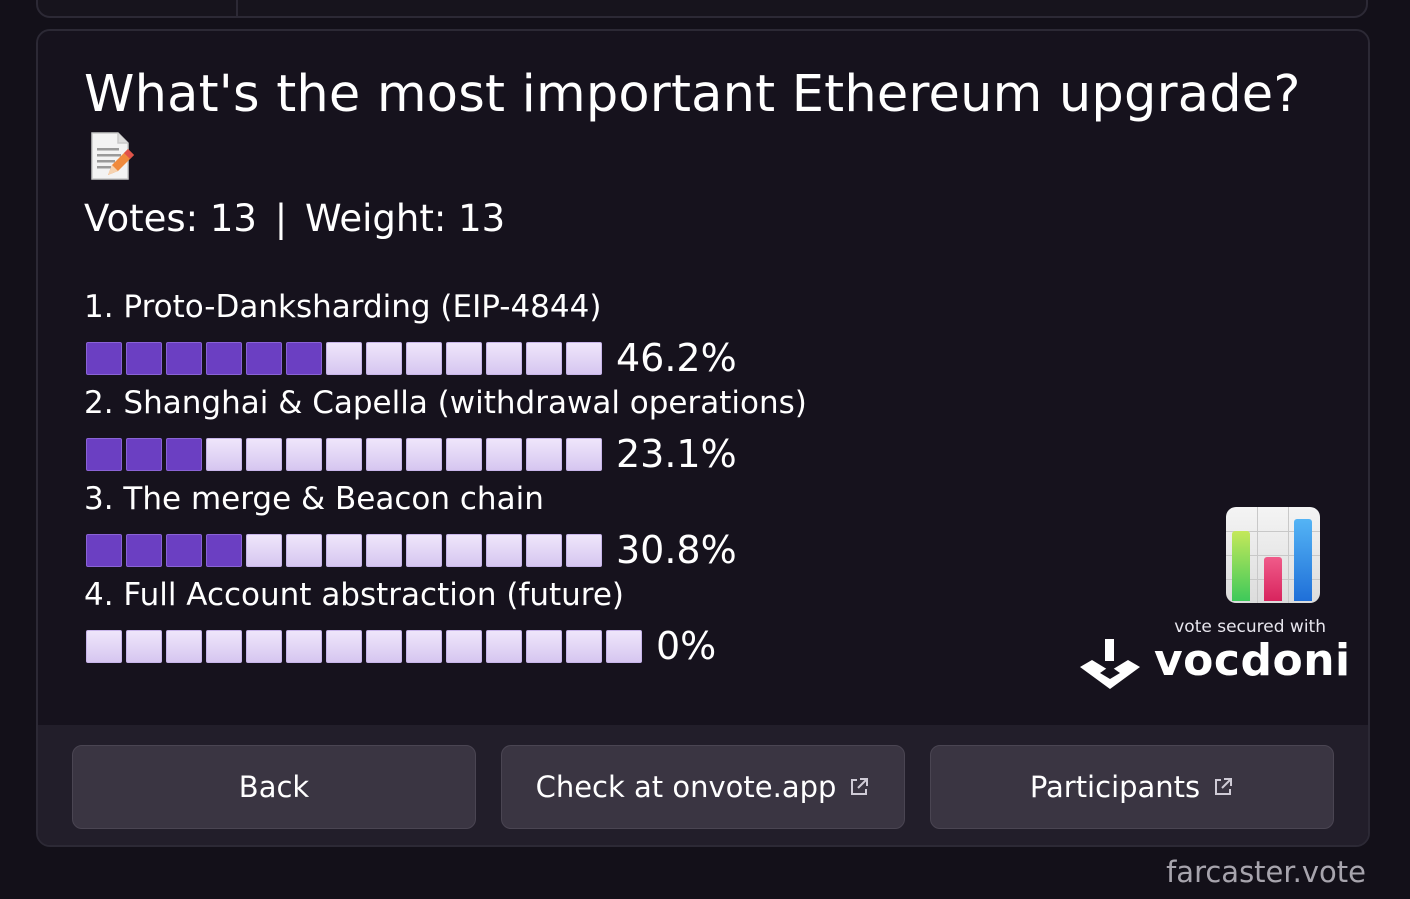  What do you see at coordinates (343, 307) in the screenshot?
I see `option-1-label: 1. Proto-Danksharding (EIP-4844)` at bounding box center [343, 307].